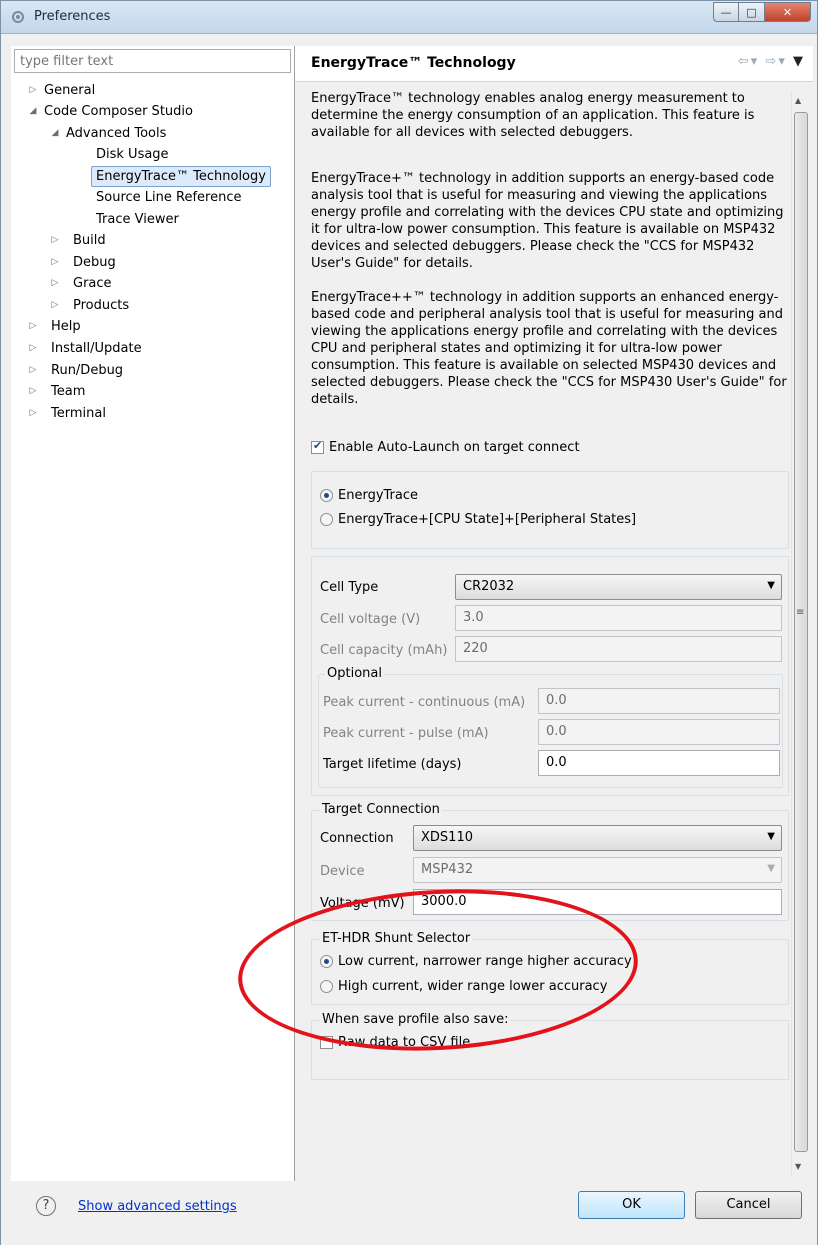 This screenshot has width=818, height=1245. Describe the element at coordinates (454, 447) in the screenshot. I see `auto-launch-label: Enable Auto-Launch on target connect` at that location.